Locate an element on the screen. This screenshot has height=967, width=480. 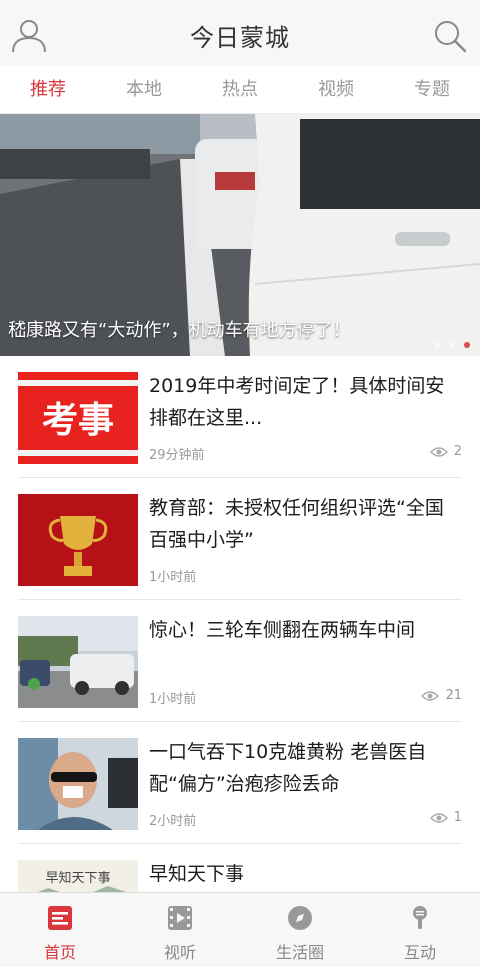
news-item: 一口气吞下10克雄黄粉 老兽医自配“偏方”治疱疹险丢命 2小时前 1 is located at coordinates (240, 783).